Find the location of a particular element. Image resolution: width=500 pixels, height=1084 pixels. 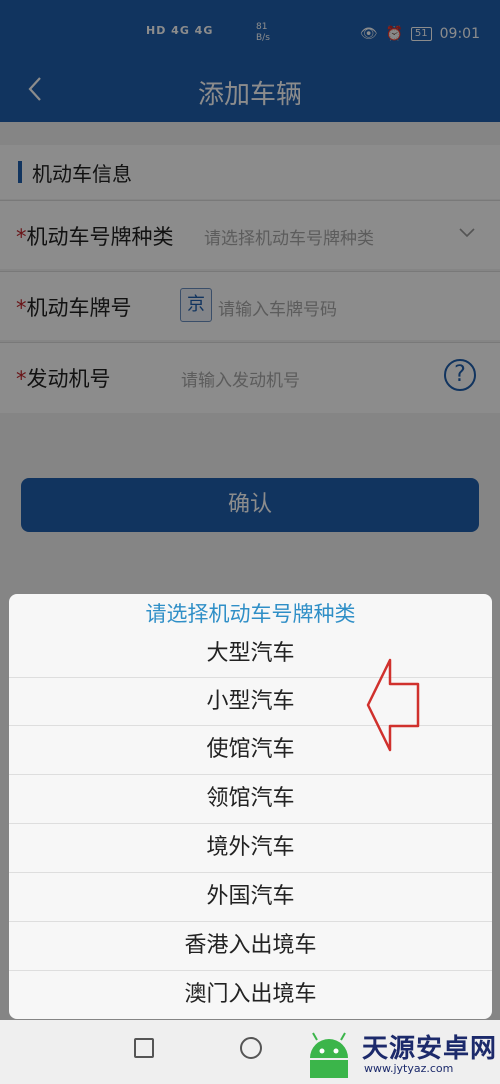

home-icon is located at coordinates (251, 1048).